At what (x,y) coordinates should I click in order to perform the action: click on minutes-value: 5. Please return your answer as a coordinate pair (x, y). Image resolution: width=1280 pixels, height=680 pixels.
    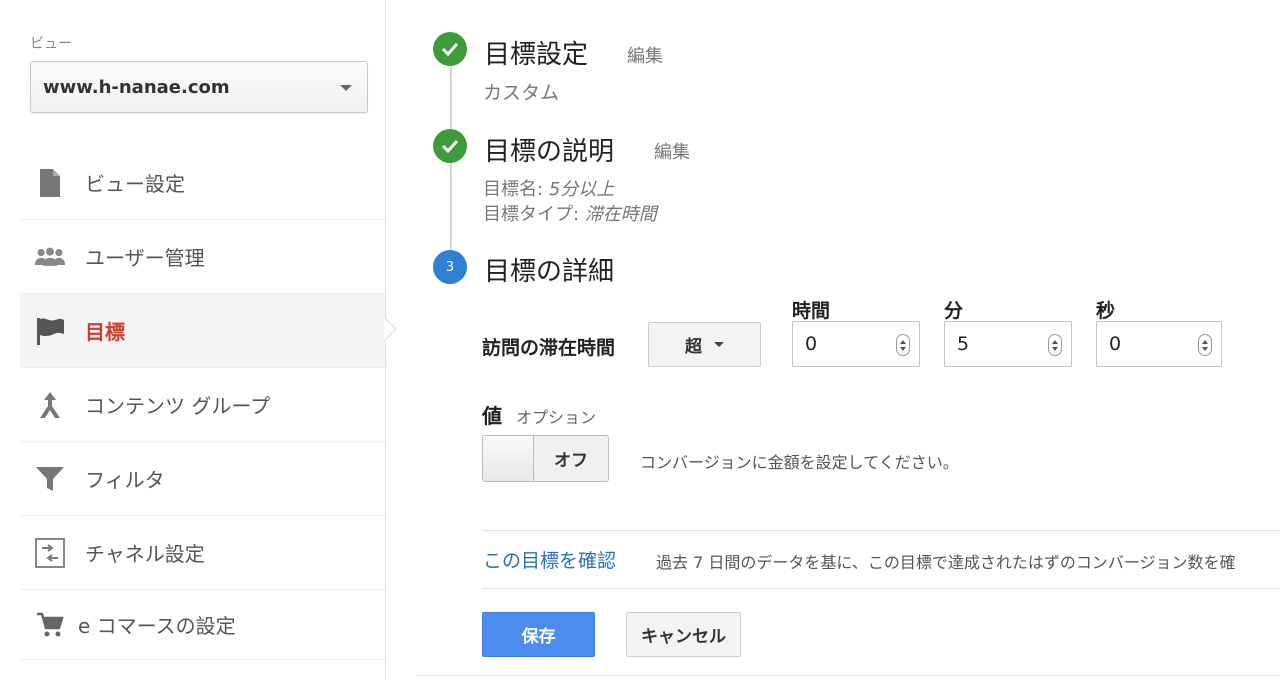
    Looking at the image, I should click on (963, 344).